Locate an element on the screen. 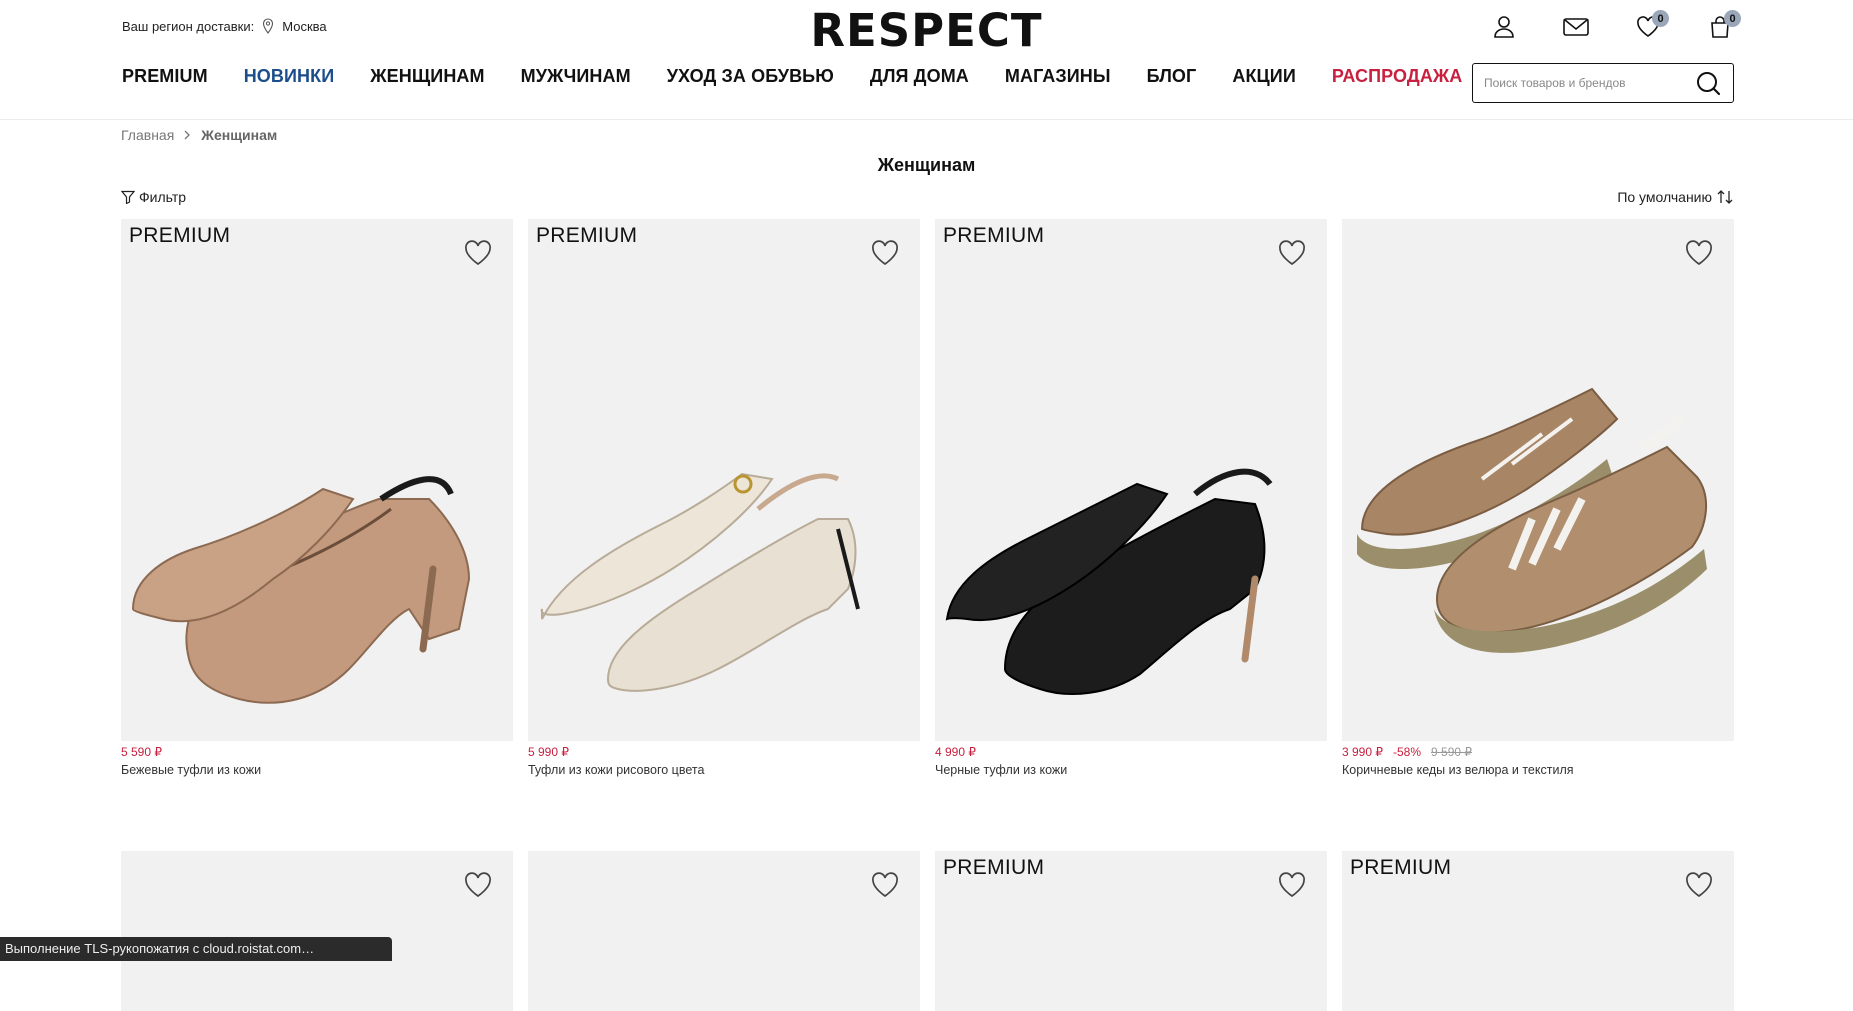 This screenshot has width=1853, height=1011. product-name: Туфли из кожи рисового цвета is located at coordinates (724, 770).